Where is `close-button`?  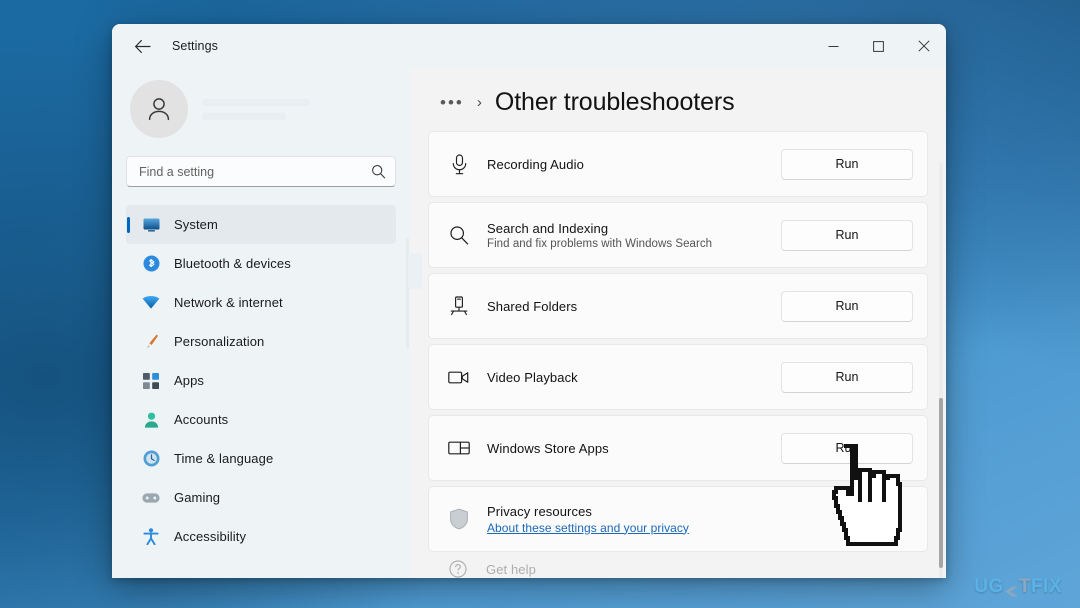
close-button is located at coordinates (923, 46).